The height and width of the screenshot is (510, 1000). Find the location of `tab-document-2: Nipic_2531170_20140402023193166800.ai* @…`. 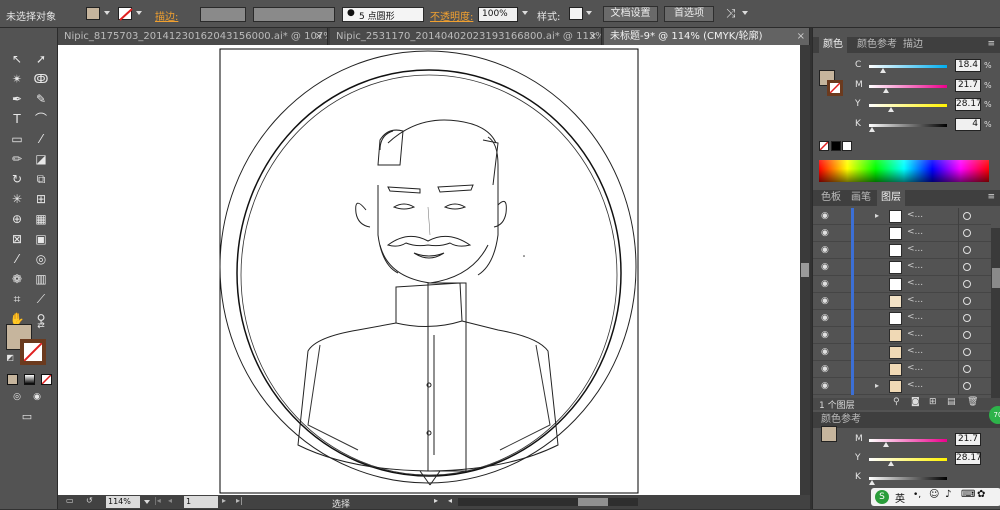

tab-document-2: Nipic_2531170_20140402023193166800.ai* @… is located at coordinates (466, 36).